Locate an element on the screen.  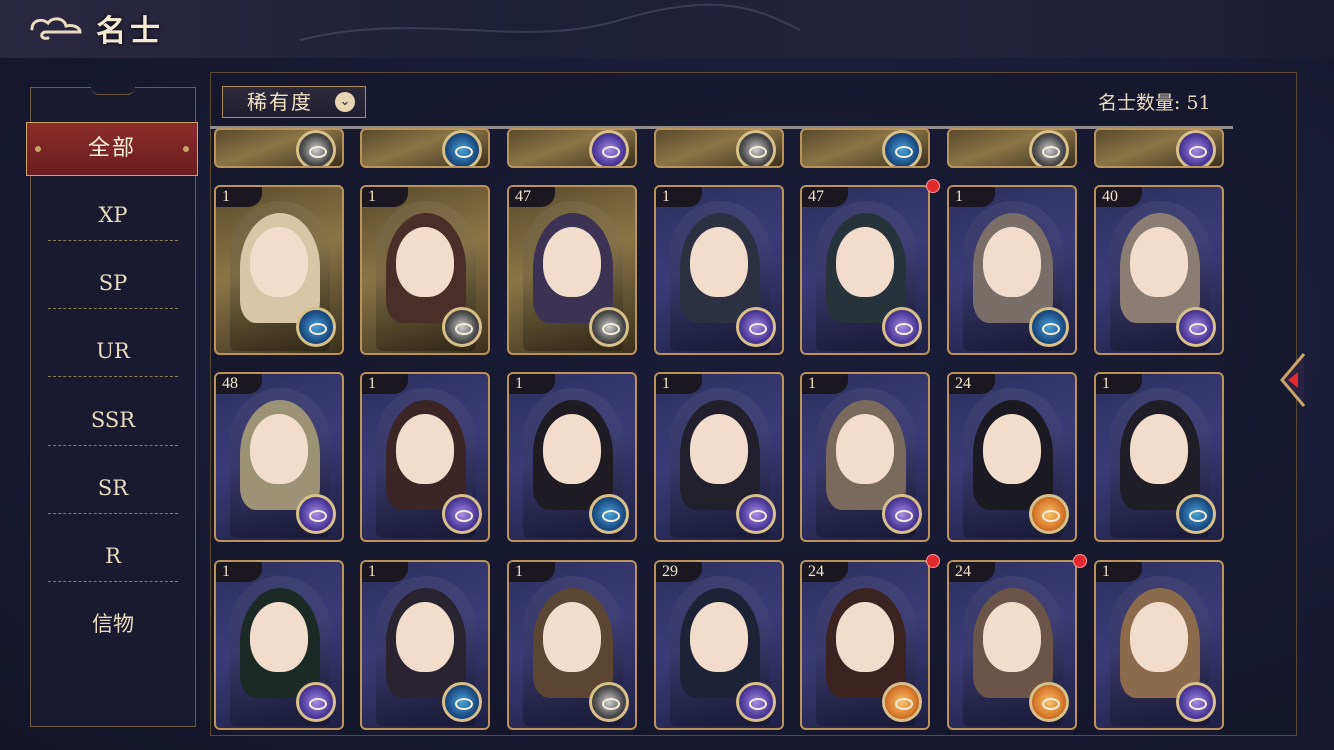
sidebar-notch is located at coordinates (113, 90).